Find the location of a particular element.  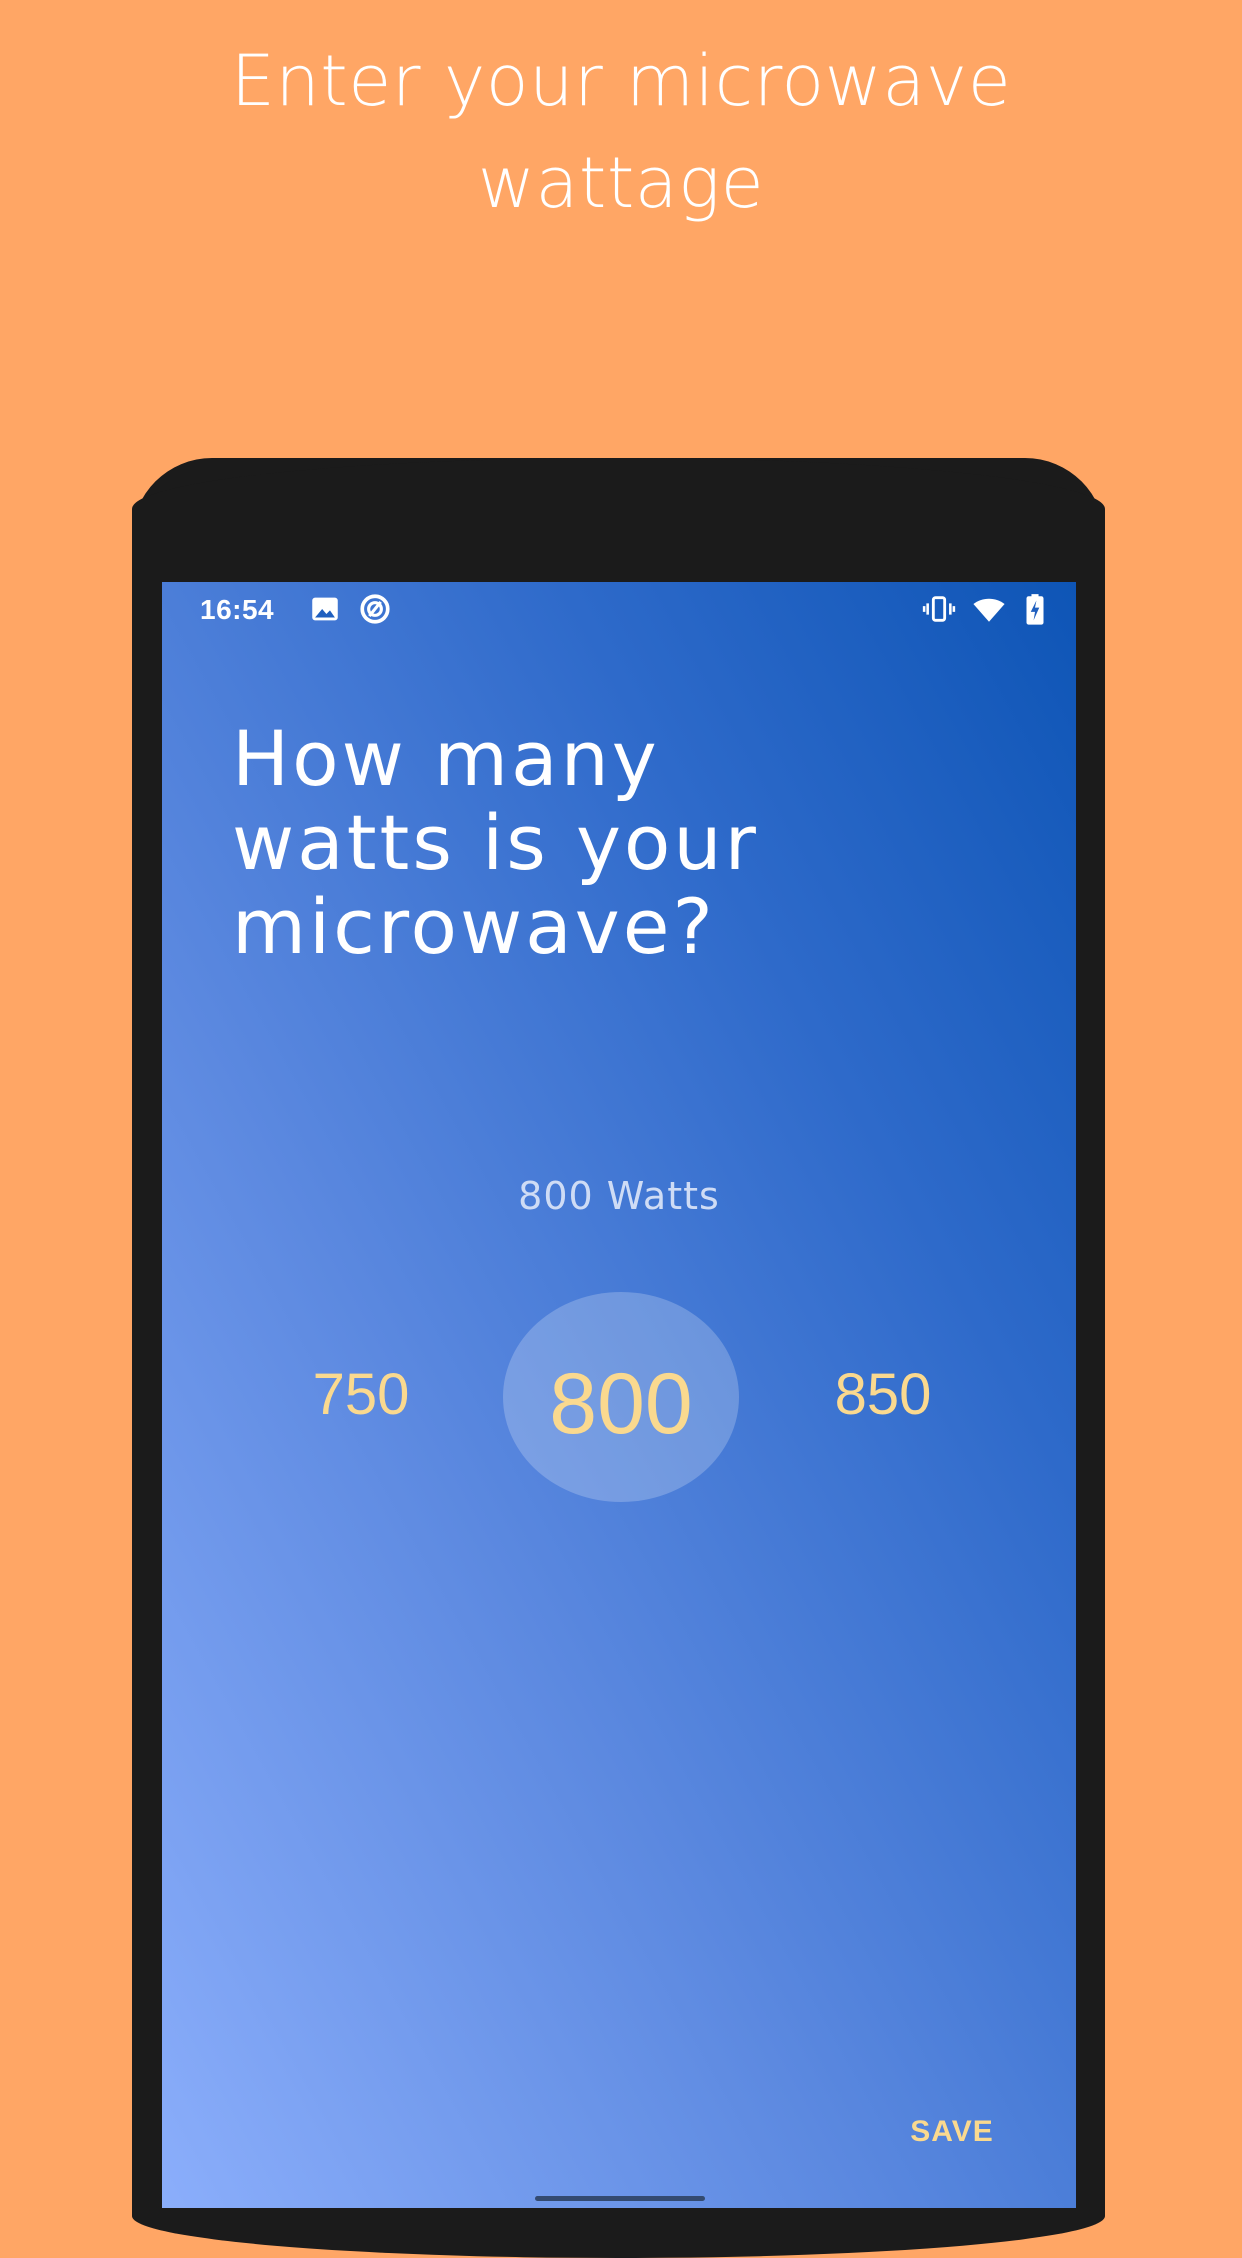

picker-option-previous: 750 is located at coordinates (361, 1395).